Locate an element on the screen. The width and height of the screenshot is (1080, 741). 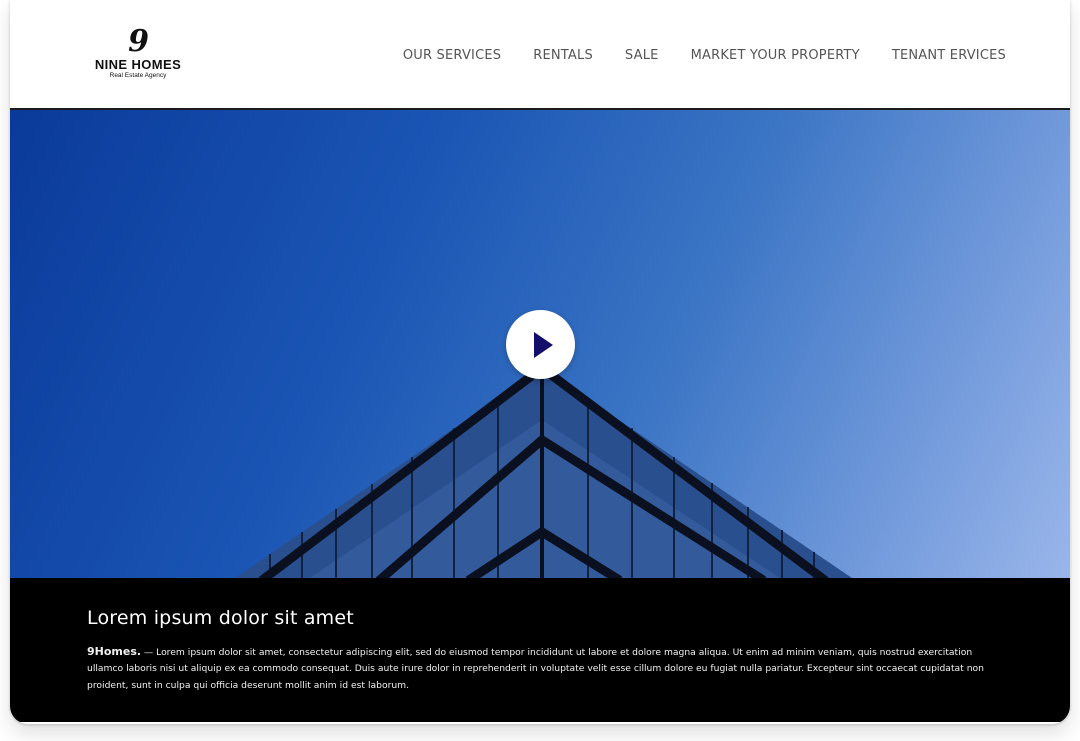
logo: 9 NINE HOMES Real Estate Agency is located at coordinates (138, 56).